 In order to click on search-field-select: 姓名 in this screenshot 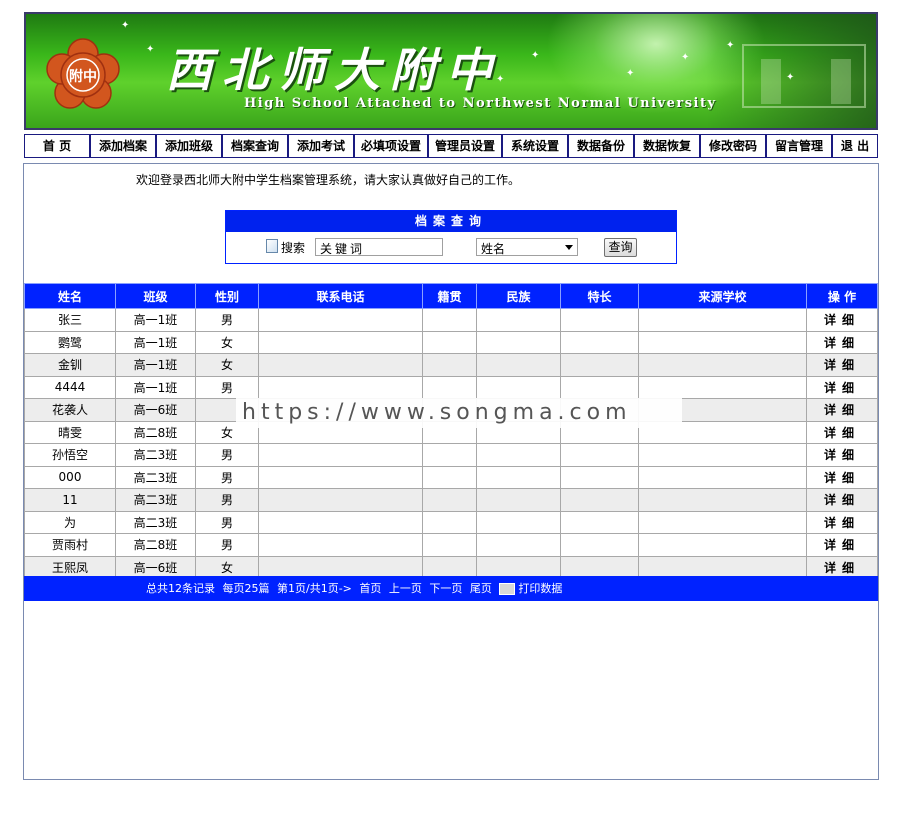, I will do `click(527, 247)`.